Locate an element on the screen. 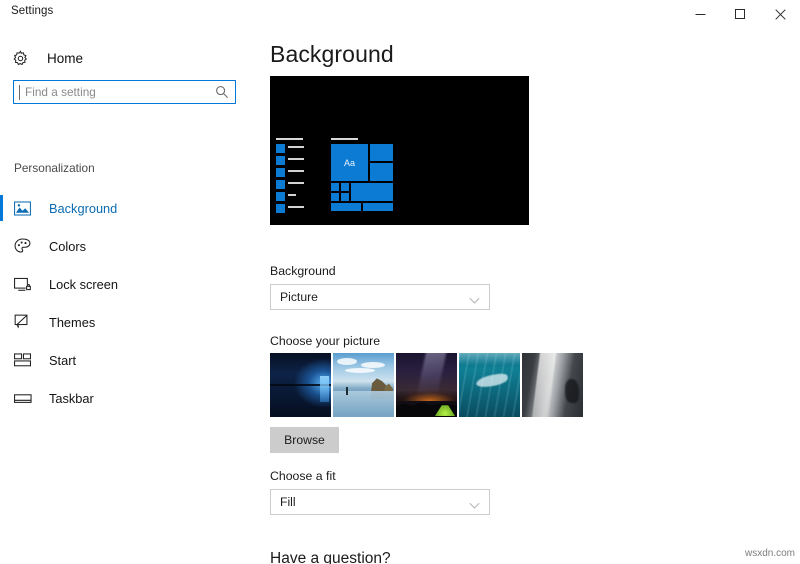  window-controls is located at coordinates (740, 14).